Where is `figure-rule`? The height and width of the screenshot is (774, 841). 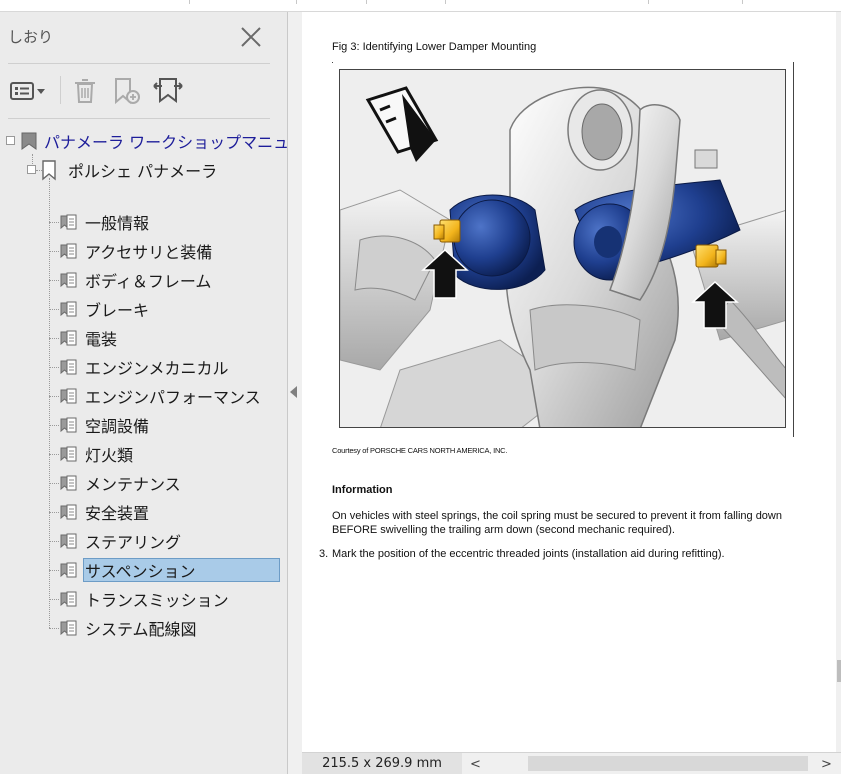 figure-rule is located at coordinates (793, 249).